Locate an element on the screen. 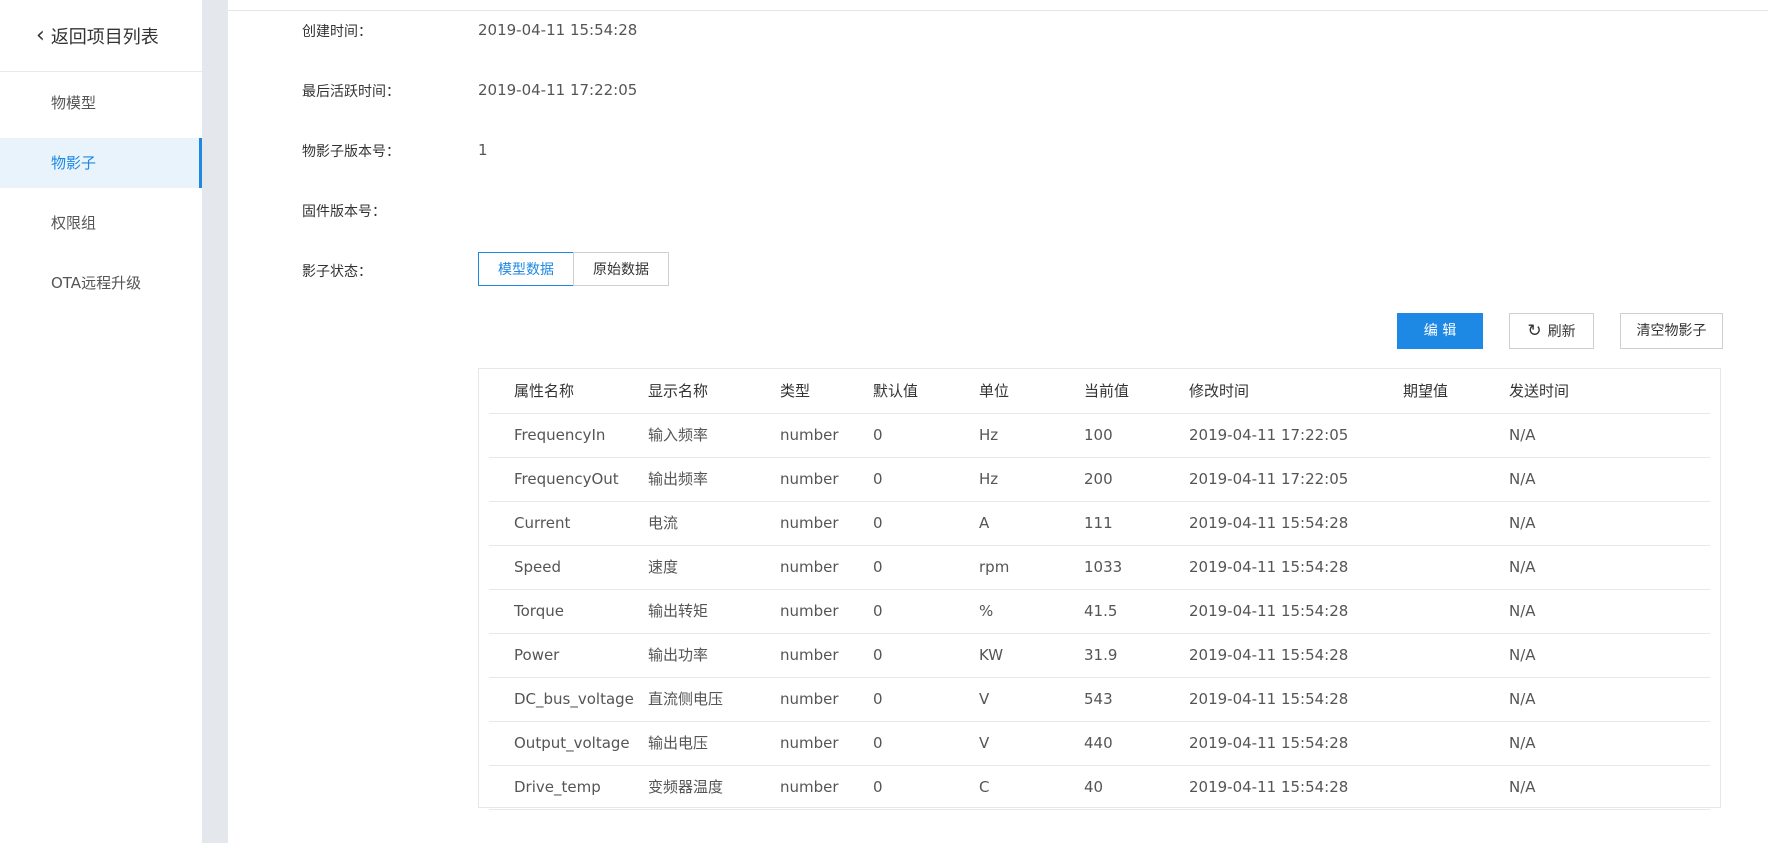 This screenshot has width=1768, height=843. firmware-version-label: 固件版本号： is located at coordinates (344, 212).